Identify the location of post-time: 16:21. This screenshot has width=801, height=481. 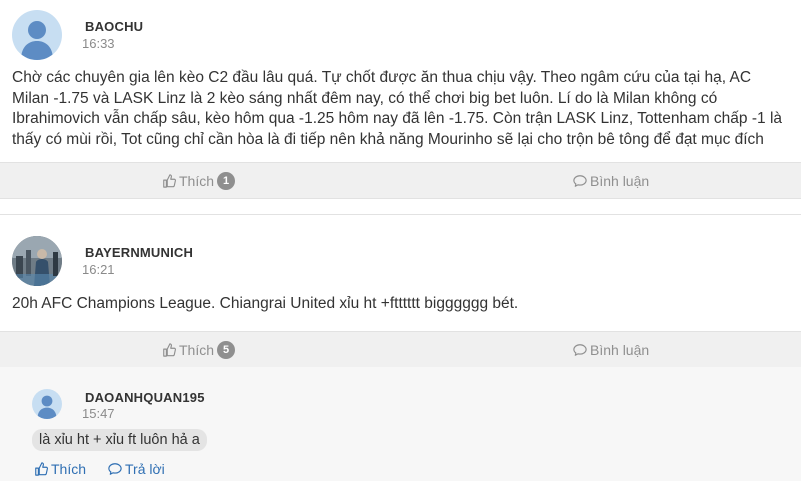
(98, 269).